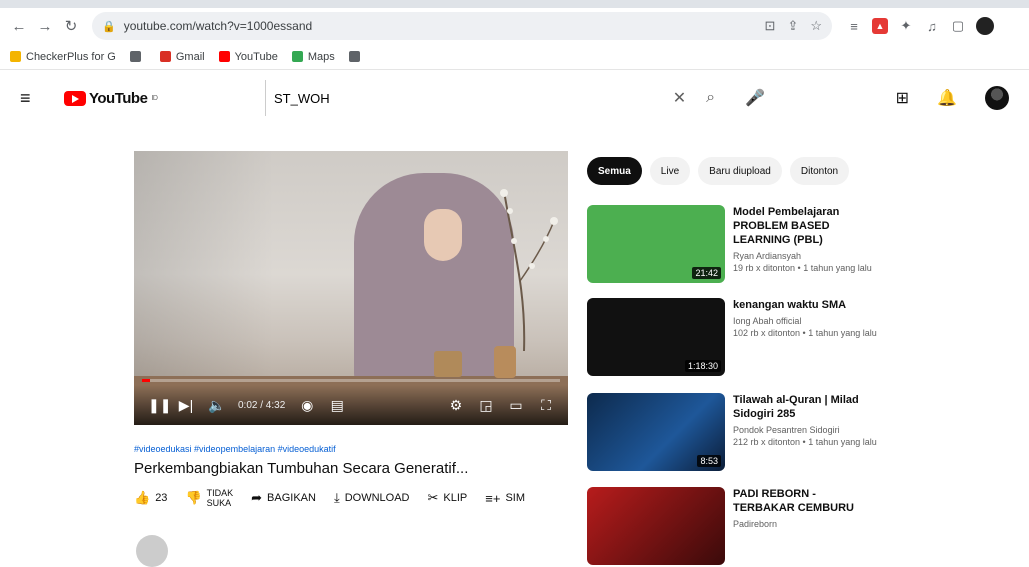 The image size is (1029, 567). I want to click on gmail-icon, so click(165, 56).